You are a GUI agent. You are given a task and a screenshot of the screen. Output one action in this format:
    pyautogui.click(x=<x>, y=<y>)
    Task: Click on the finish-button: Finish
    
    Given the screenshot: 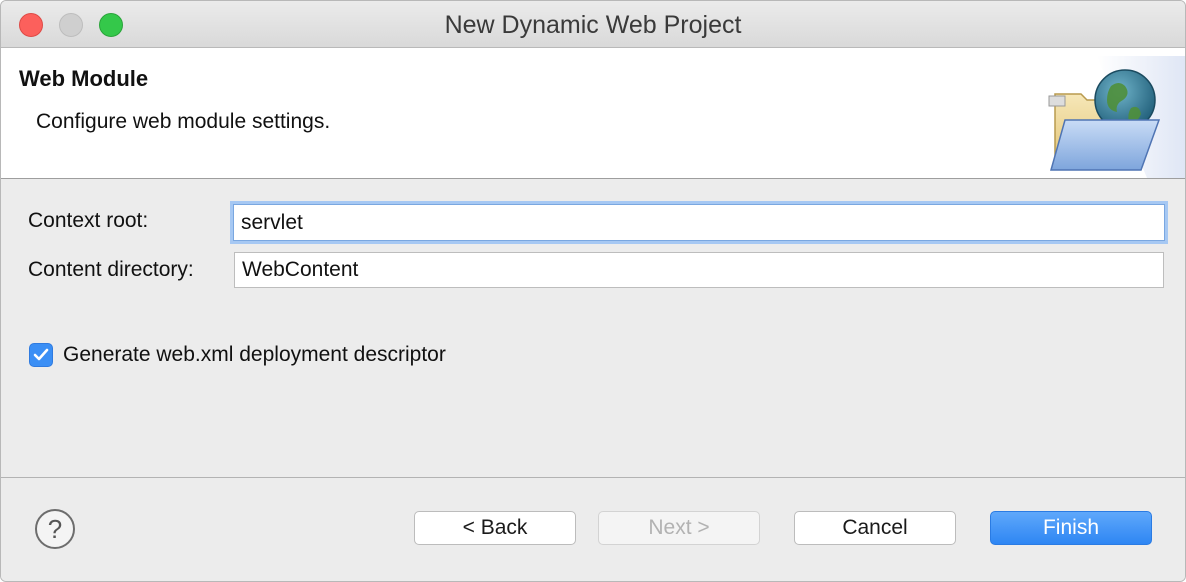 What is the action you would take?
    pyautogui.click(x=1071, y=528)
    